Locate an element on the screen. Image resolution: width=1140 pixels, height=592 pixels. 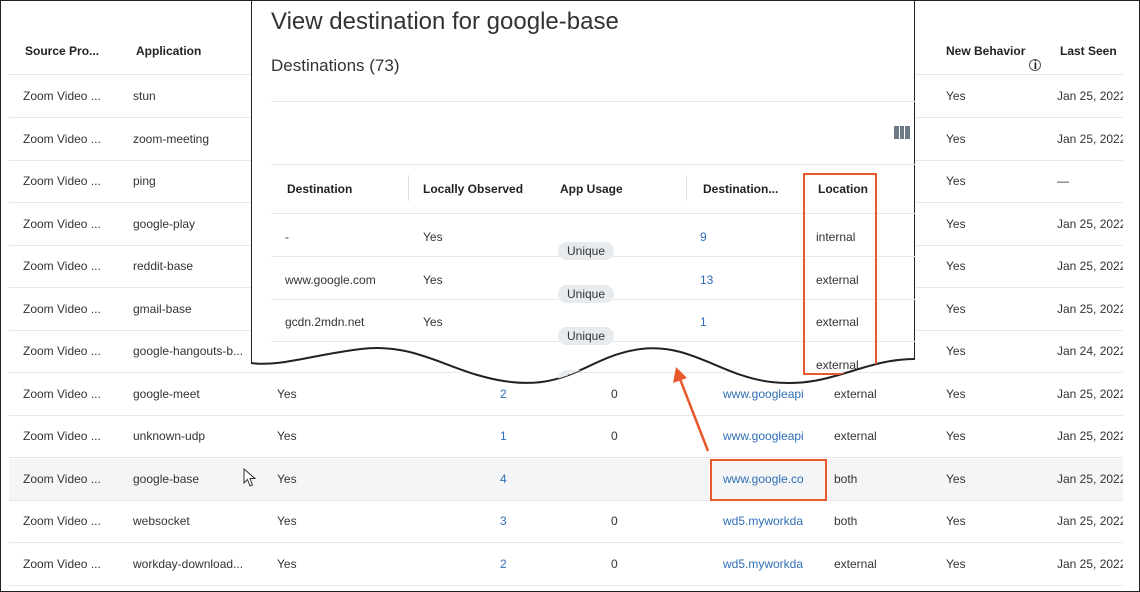
cell-application: zoom-meeting is located at coordinates (171, 138).